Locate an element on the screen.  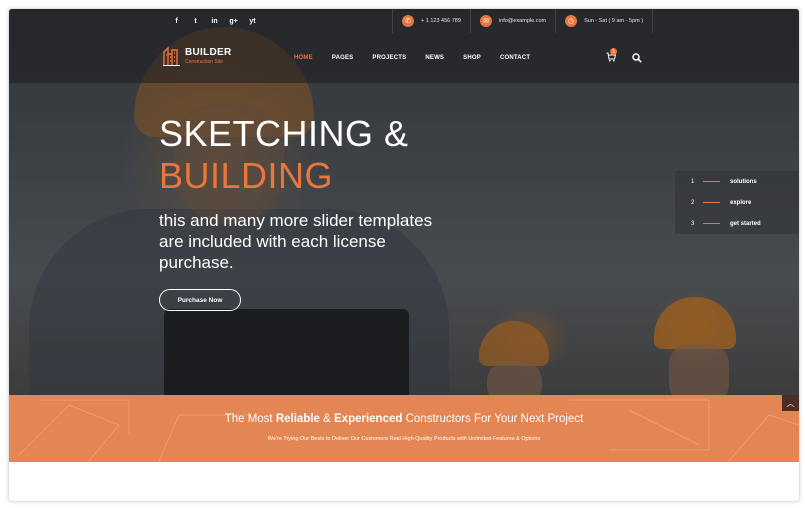
step-item-explore: 2 explore is located at coordinates (737, 202).